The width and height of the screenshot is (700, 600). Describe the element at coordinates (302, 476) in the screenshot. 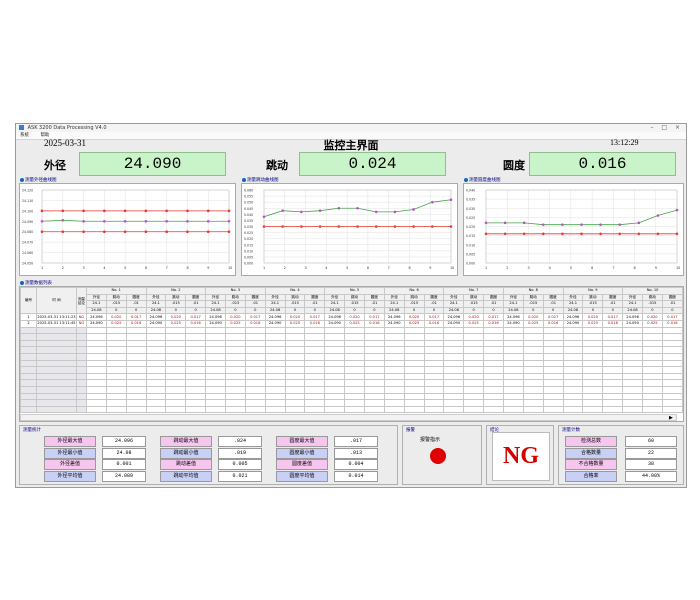

I see `stat-label: 圆度平均值` at that location.